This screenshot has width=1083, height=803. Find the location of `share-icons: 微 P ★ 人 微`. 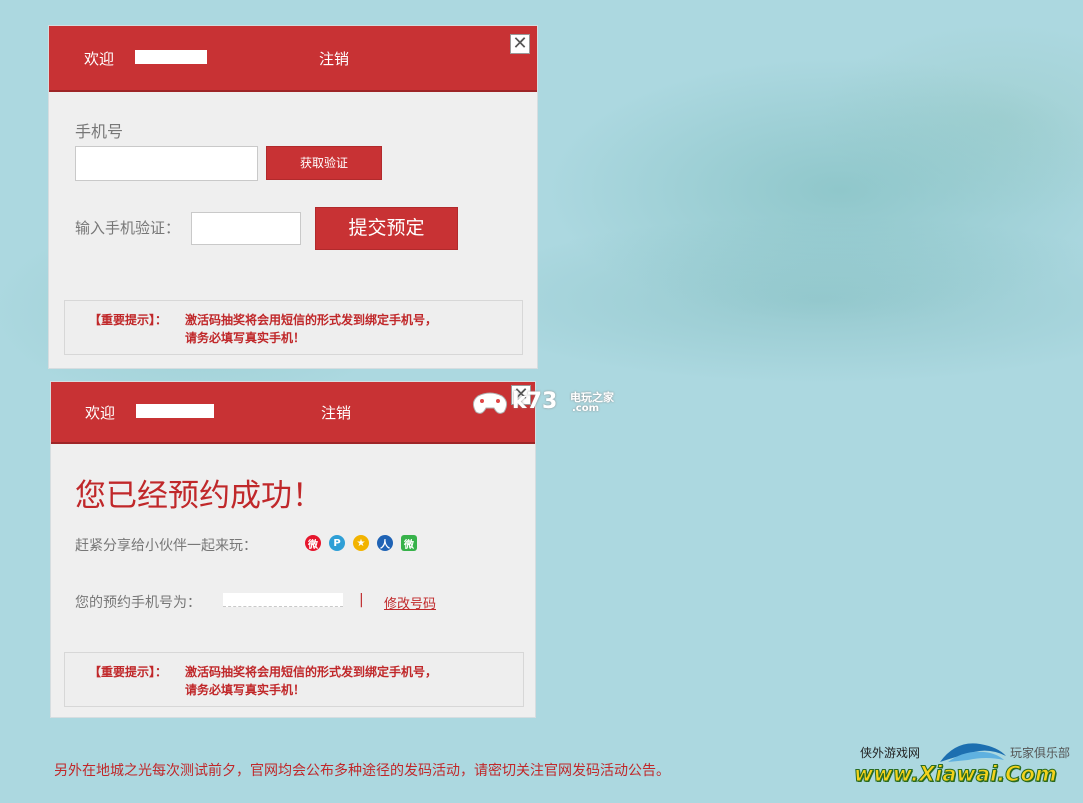

share-icons: 微 P ★ 人 微 is located at coordinates (361, 543).